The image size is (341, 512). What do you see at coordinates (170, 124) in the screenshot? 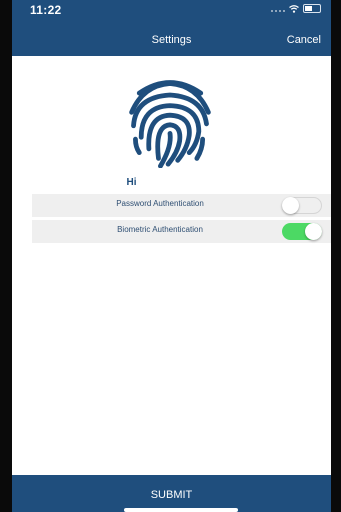
I see `fingerprint-icon` at bounding box center [170, 124].